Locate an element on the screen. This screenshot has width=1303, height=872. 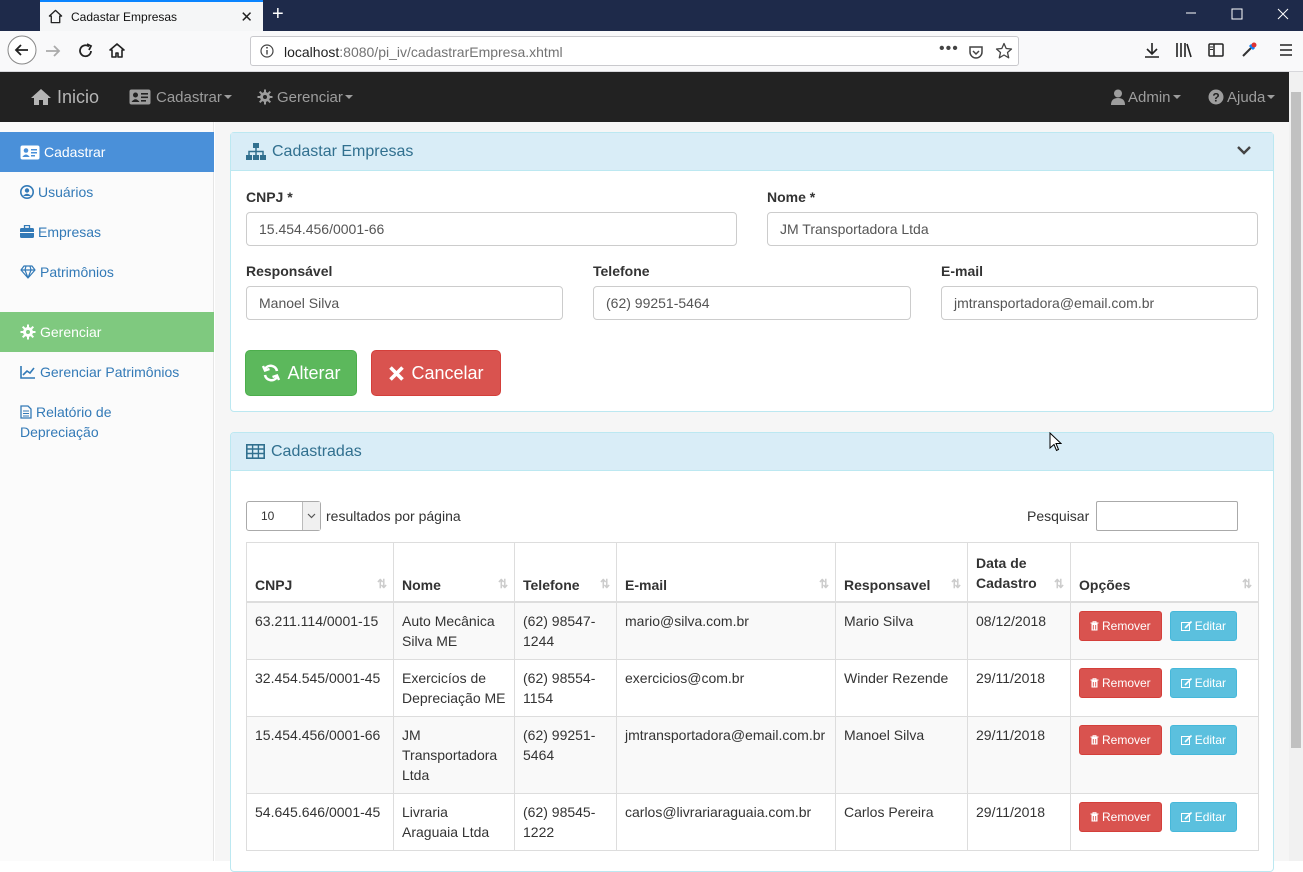
cancelar-button: Cancelar is located at coordinates (436, 373).